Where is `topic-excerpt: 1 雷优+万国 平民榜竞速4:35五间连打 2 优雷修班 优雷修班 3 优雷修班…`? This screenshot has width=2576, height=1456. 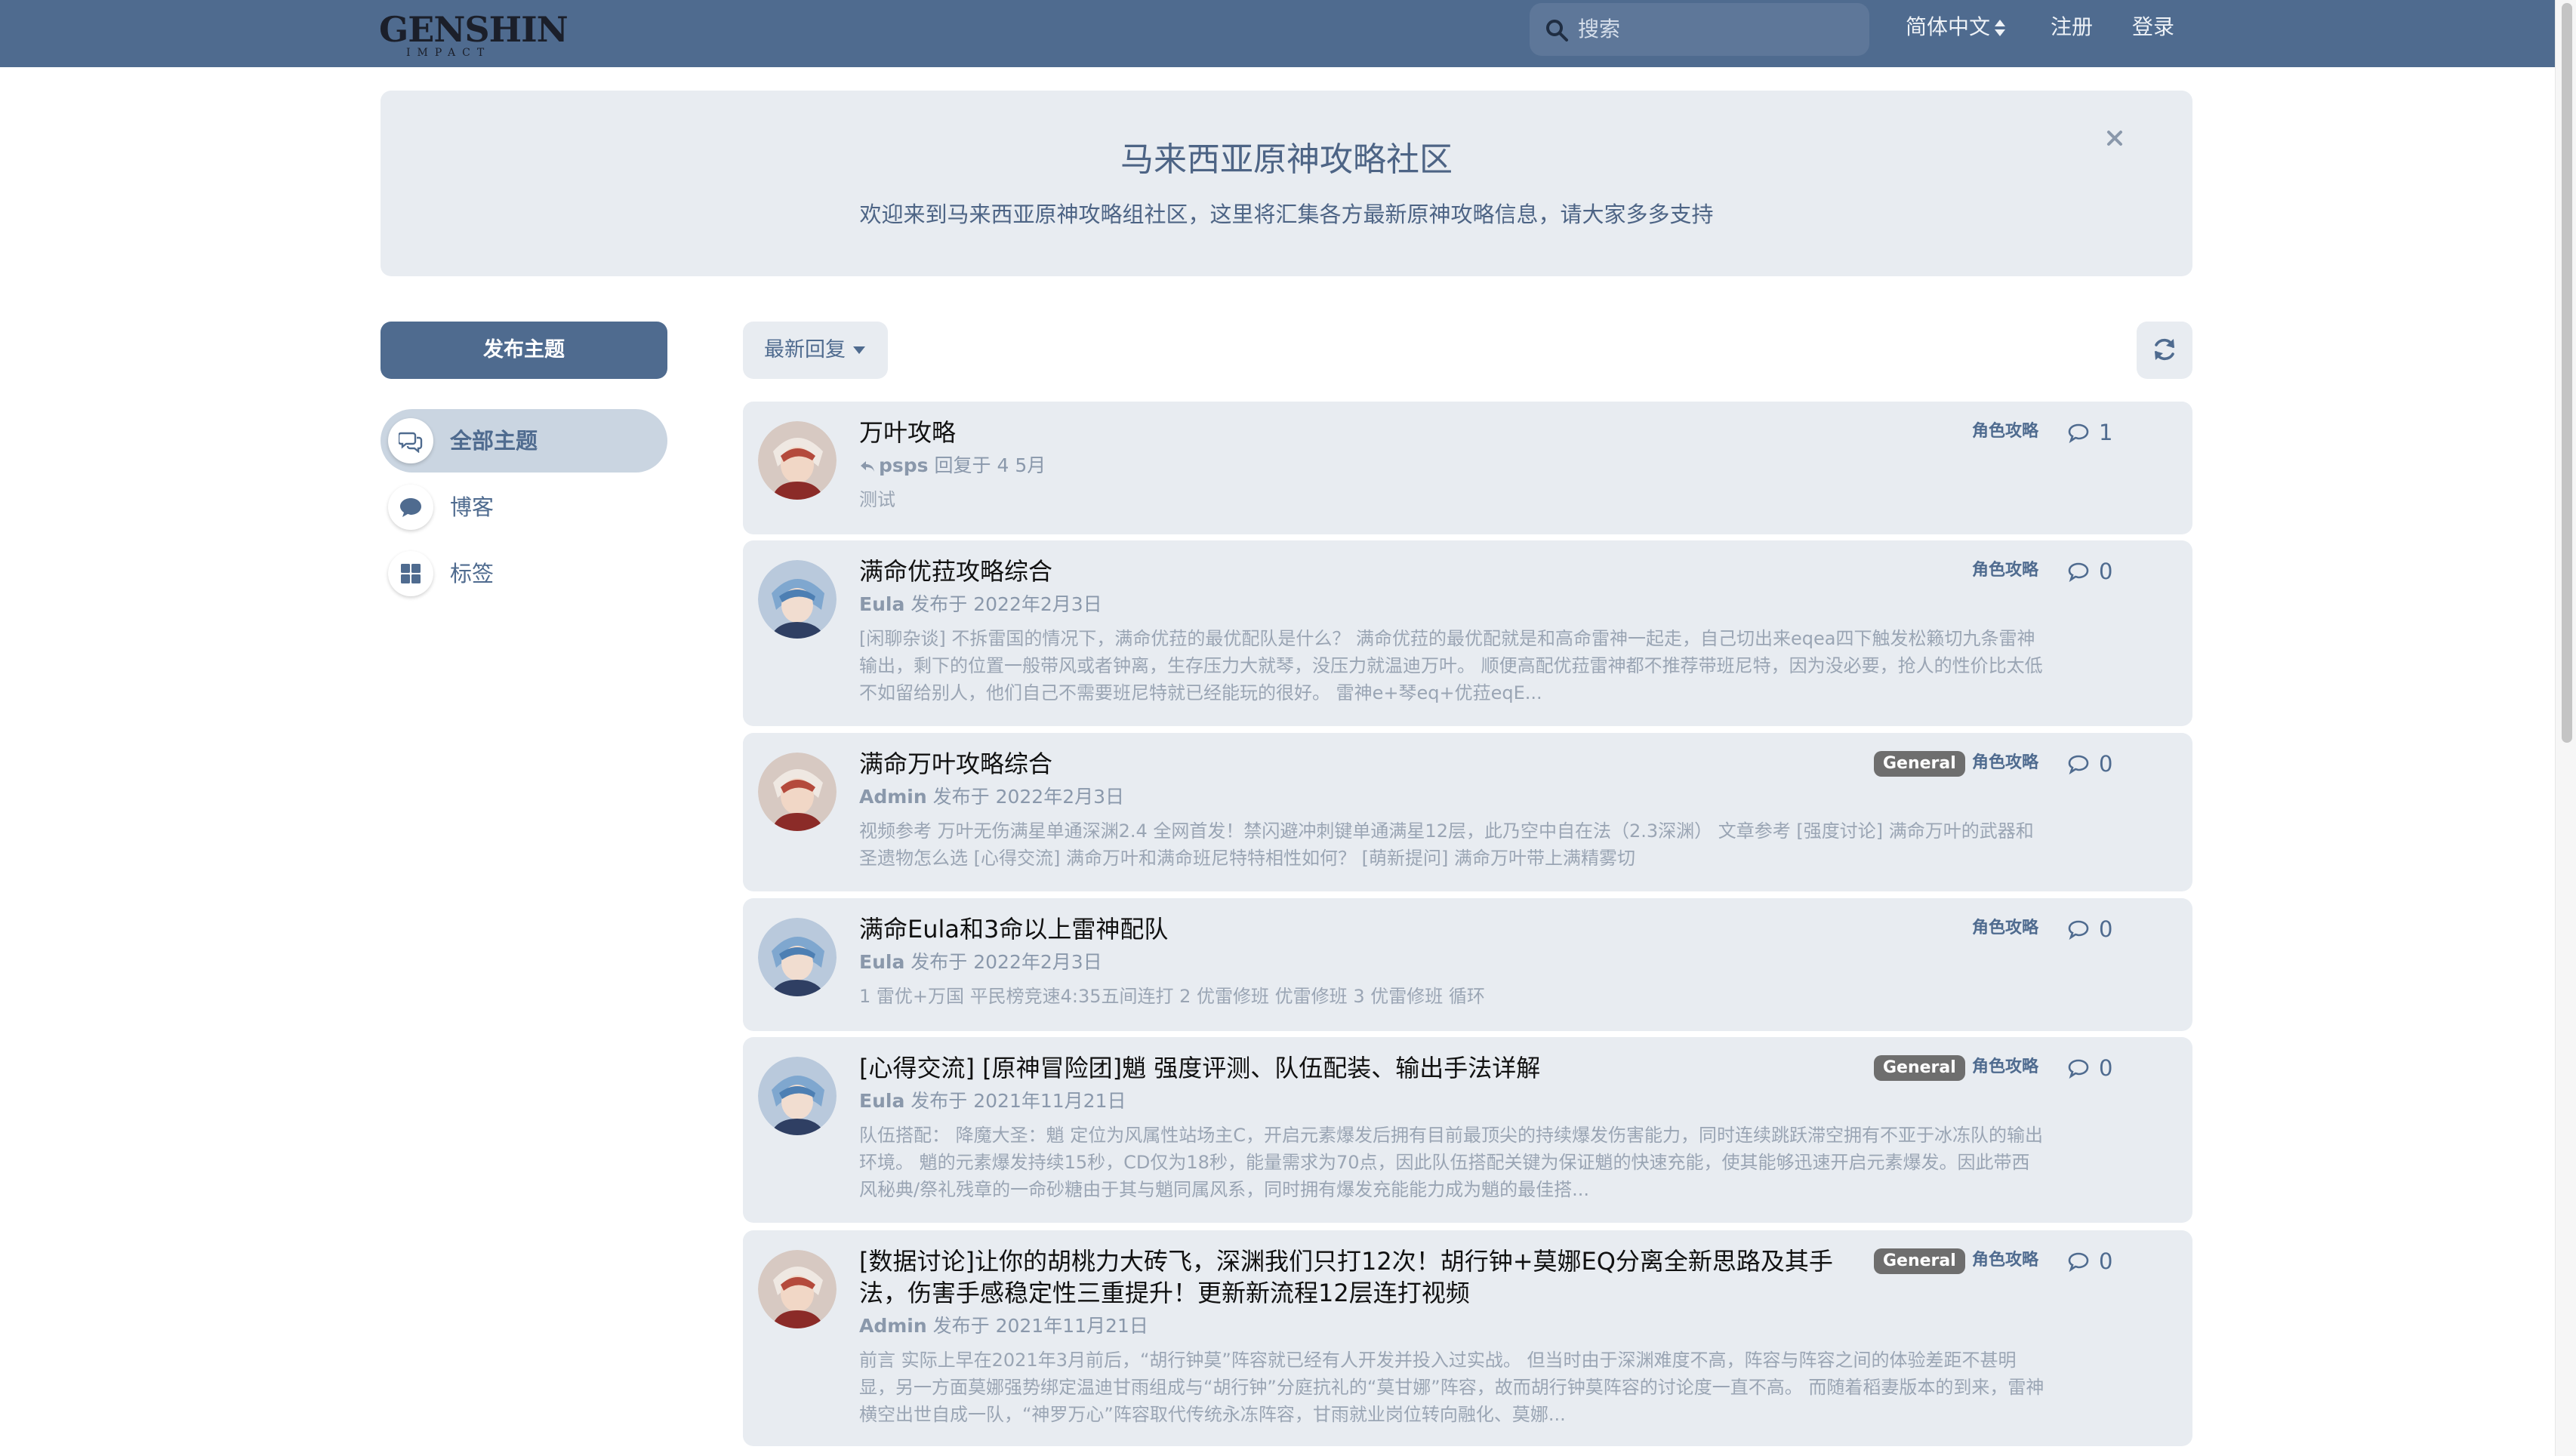 topic-excerpt: 1 雷优+万国 平民榜竞速4:35五间连打 2 优雷修班 优雷修班 3 优雷修班… is located at coordinates (1172, 996).